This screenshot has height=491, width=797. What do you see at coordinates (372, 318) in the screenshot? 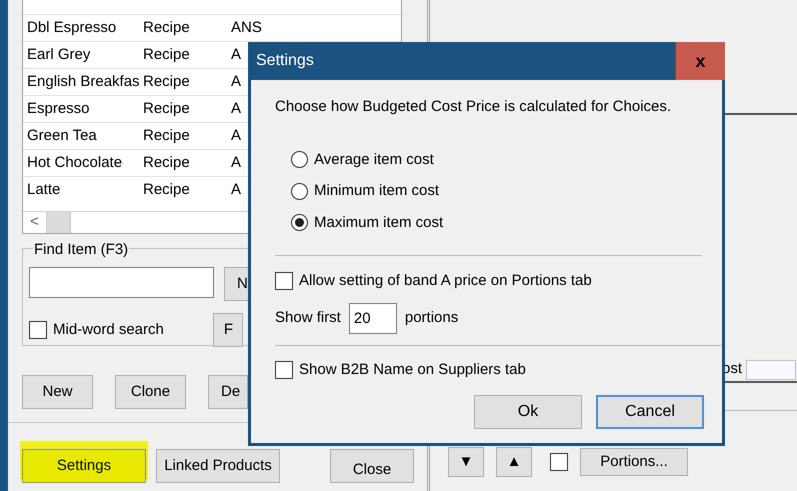
I see `portions-count-field: 20` at bounding box center [372, 318].